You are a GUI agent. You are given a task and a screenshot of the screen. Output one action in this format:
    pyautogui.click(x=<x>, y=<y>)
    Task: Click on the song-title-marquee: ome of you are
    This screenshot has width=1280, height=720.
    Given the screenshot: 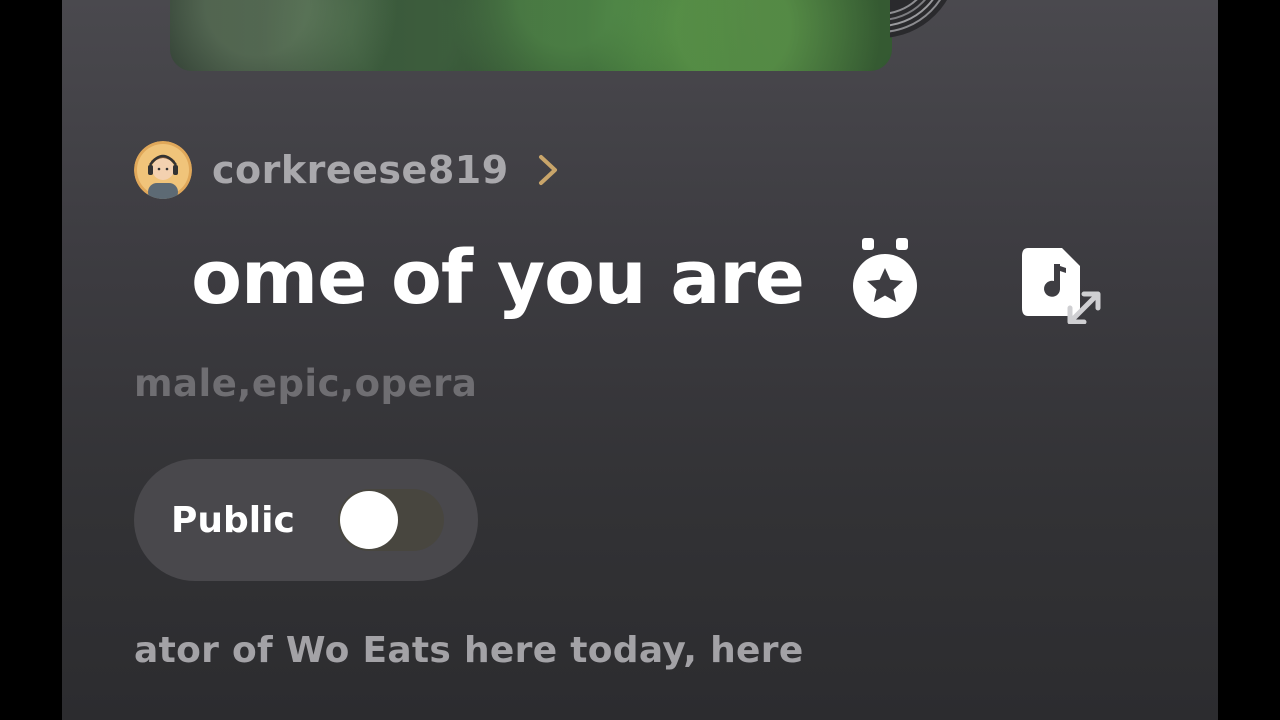 What is the action you would take?
    pyautogui.click(x=469, y=283)
    